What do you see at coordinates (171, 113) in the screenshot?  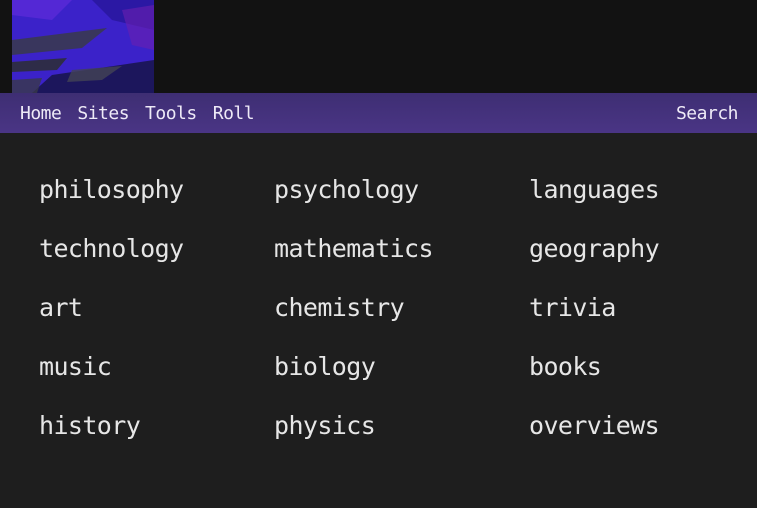 I see `nav-link-tools: Tools` at bounding box center [171, 113].